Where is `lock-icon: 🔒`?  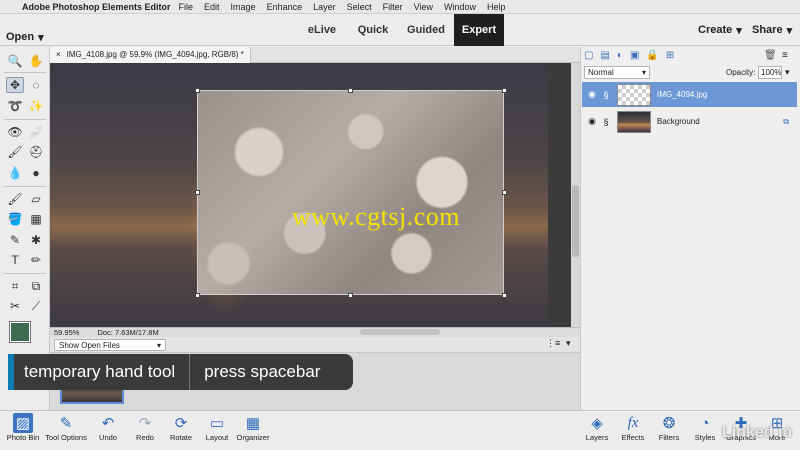
lock-icon: 🔒 is located at coordinates (652, 56).